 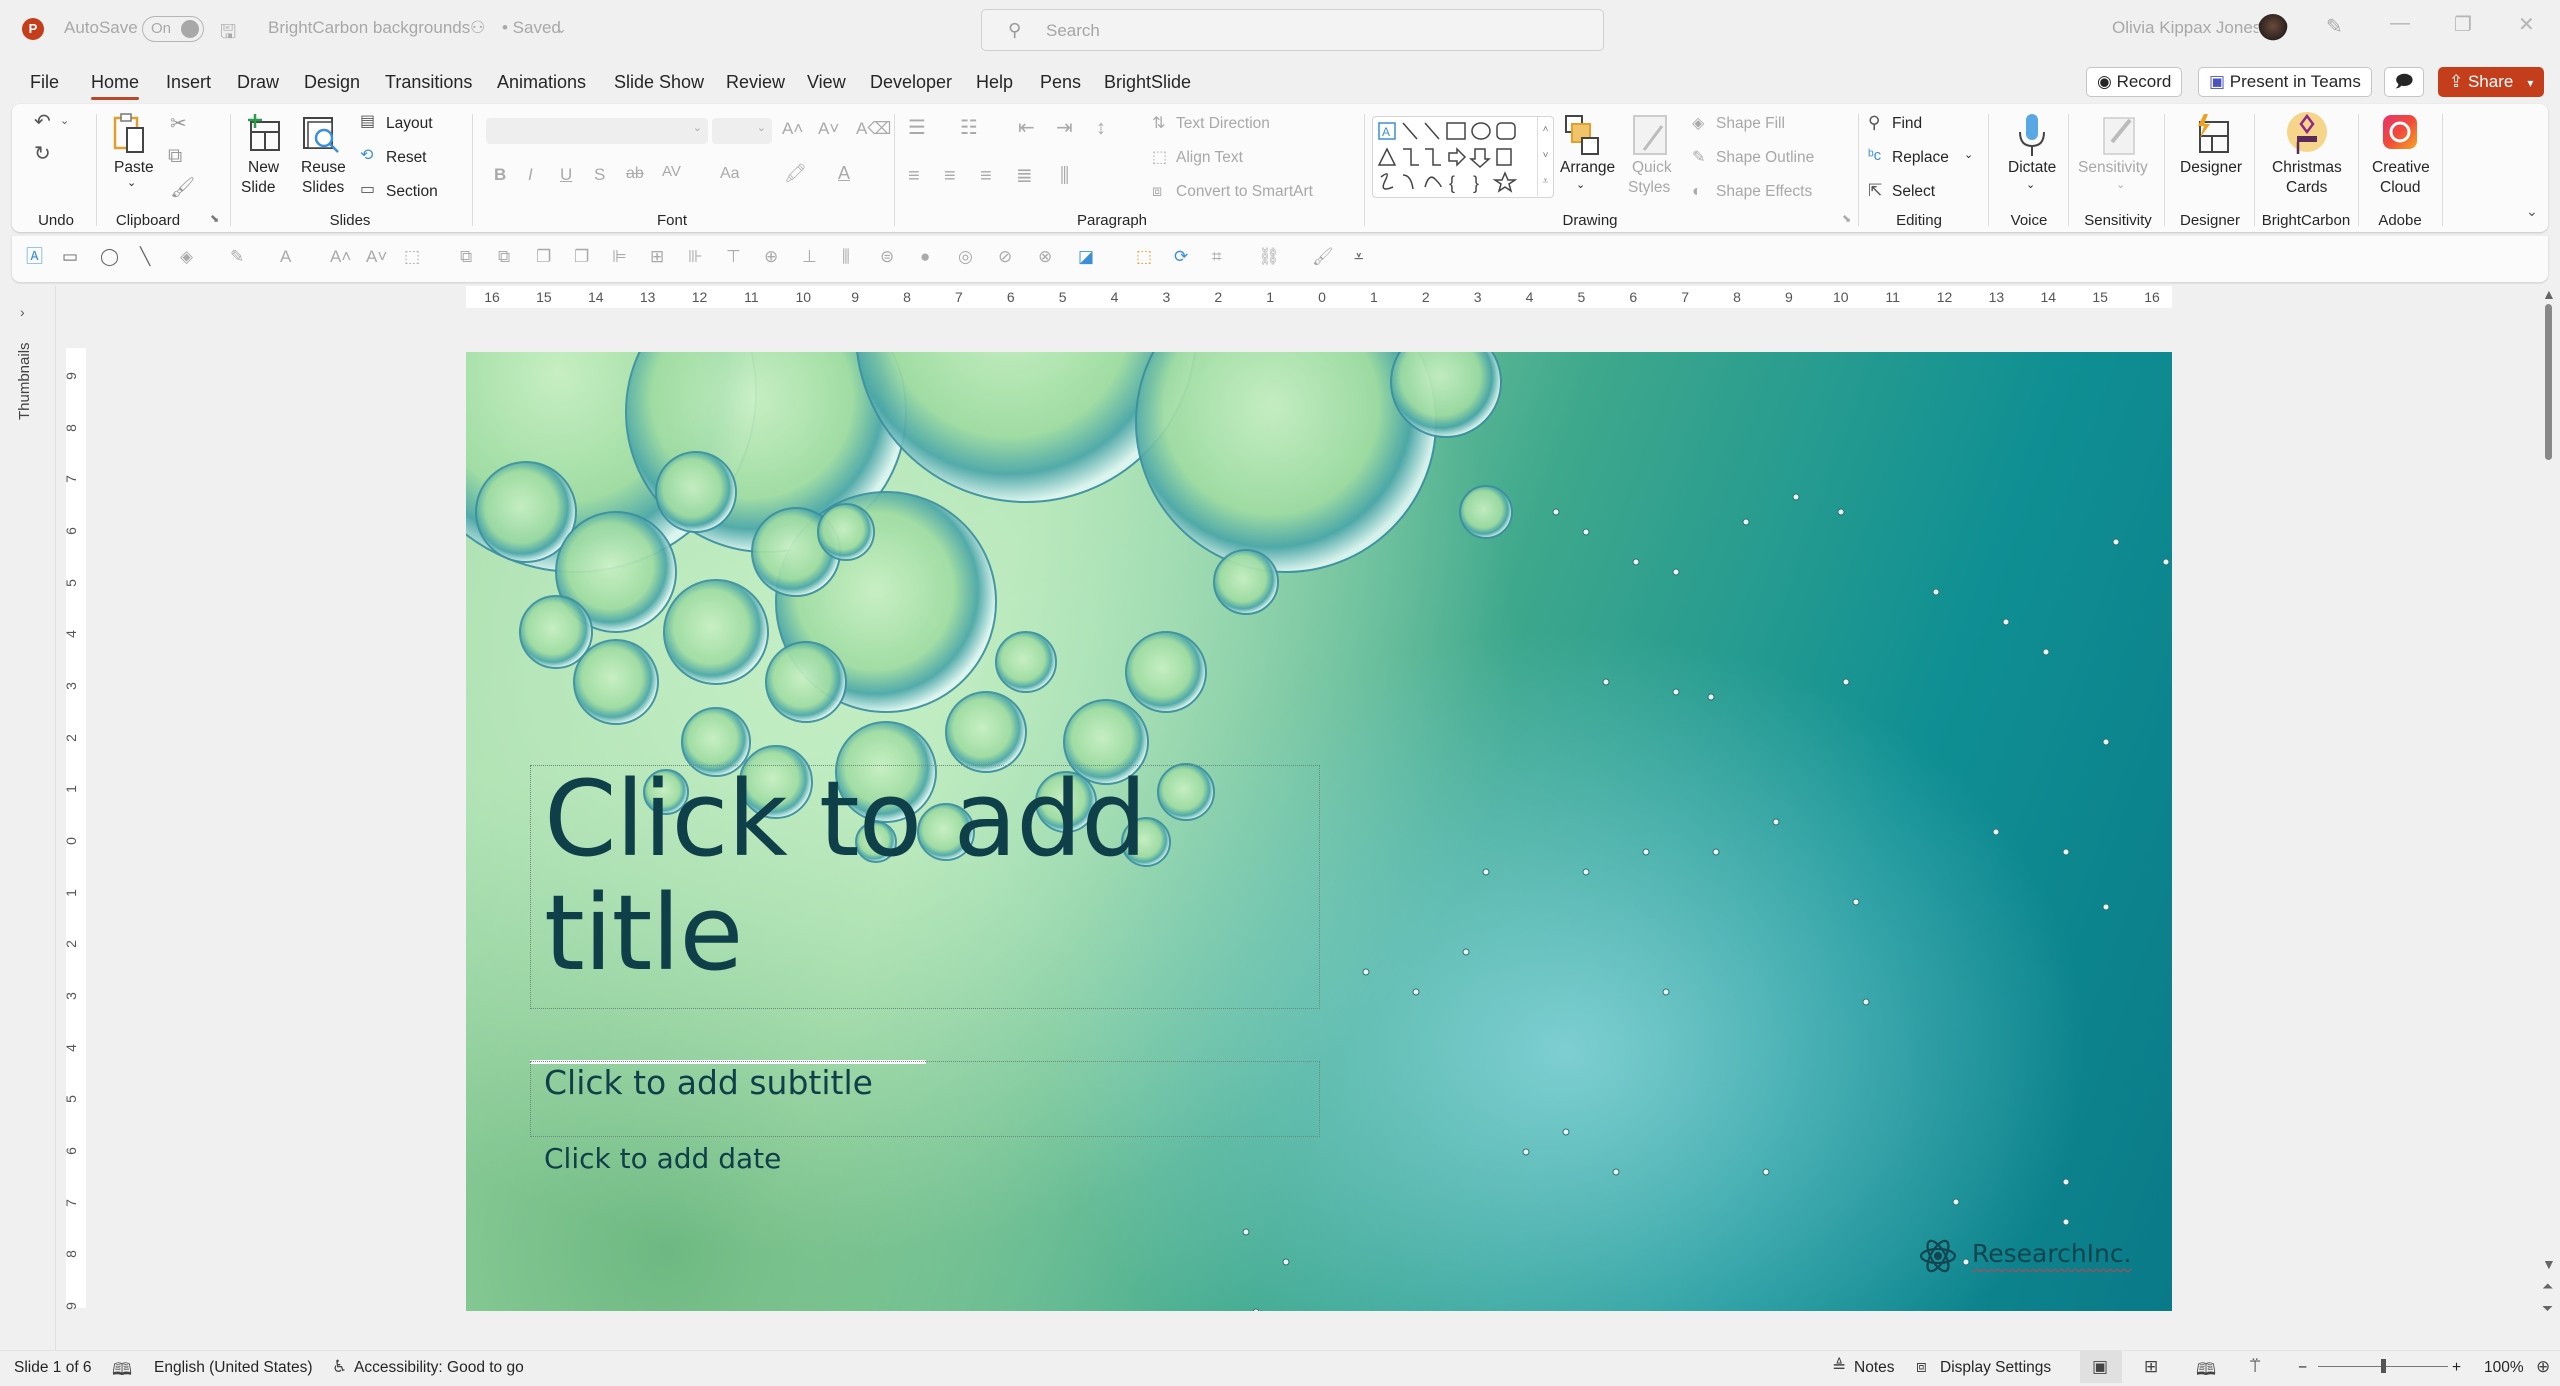 I want to click on previous-slide-icon: ⏶, so click(x=2547, y=1286).